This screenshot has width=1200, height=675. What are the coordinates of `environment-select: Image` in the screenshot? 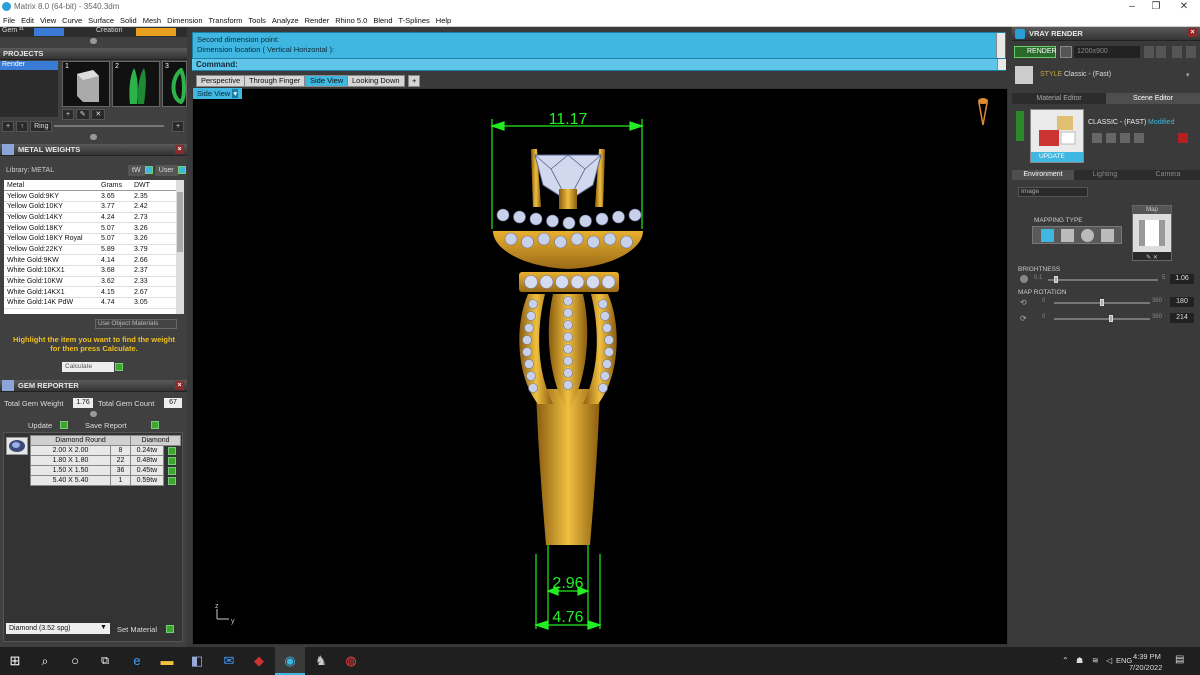 It's located at (1053, 192).